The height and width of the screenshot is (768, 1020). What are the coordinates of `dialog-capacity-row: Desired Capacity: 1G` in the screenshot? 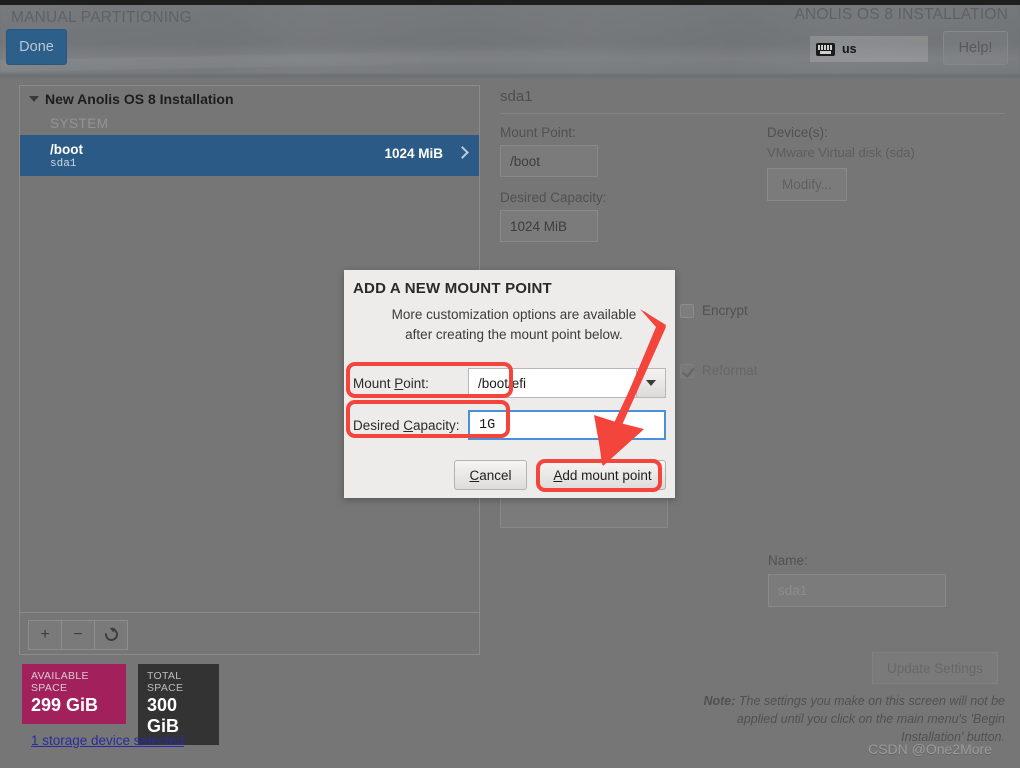 It's located at (509, 425).